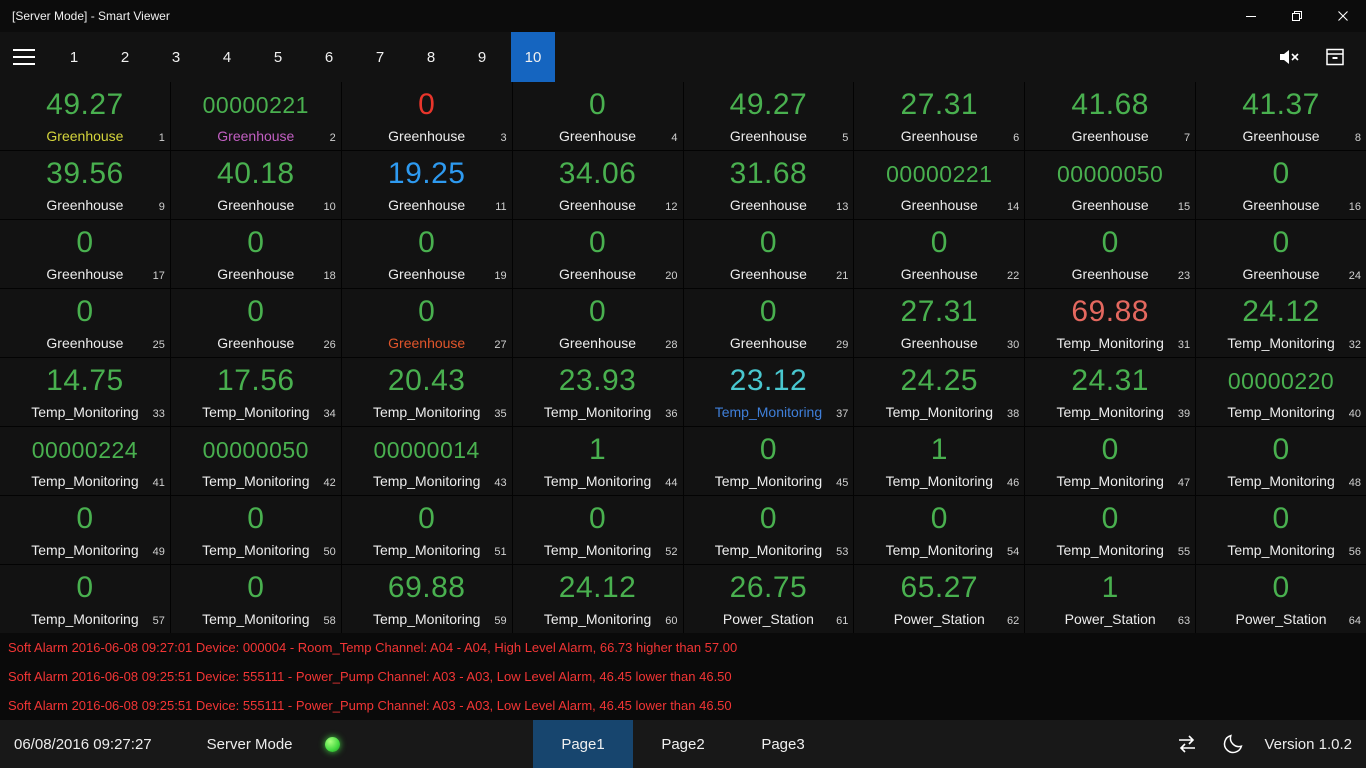 Image resolution: width=1366 pixels, height=768 pixels. What do you see at coordinates (24, 57) in the screenshot?
I see `menu-button` at bounding box center [24, 57].